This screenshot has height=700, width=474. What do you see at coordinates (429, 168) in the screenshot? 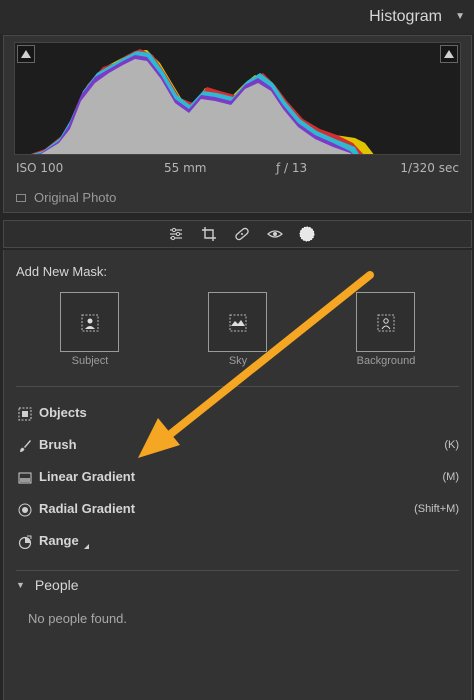
I see `exif-shutter-speed: 1/320 sec` at bounding box center [429, 168].